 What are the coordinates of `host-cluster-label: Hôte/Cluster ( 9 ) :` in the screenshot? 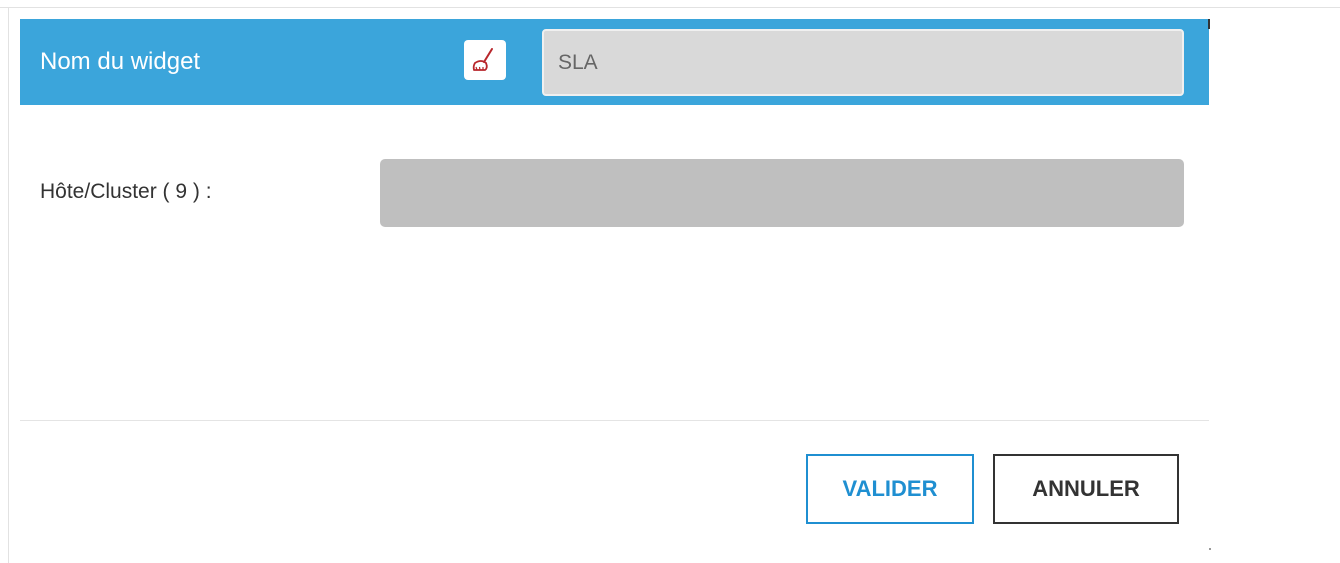 It's located at (126, 191).